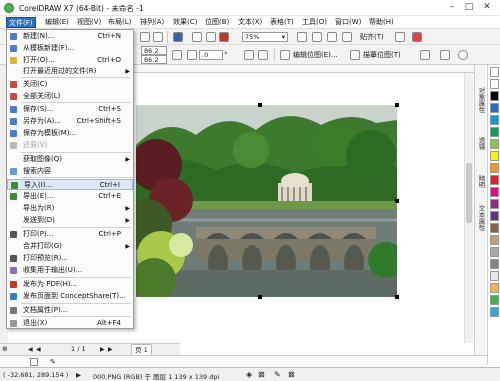 The image size is (500, 381). I want to click on horizontal-ruler, so click(304, 69).